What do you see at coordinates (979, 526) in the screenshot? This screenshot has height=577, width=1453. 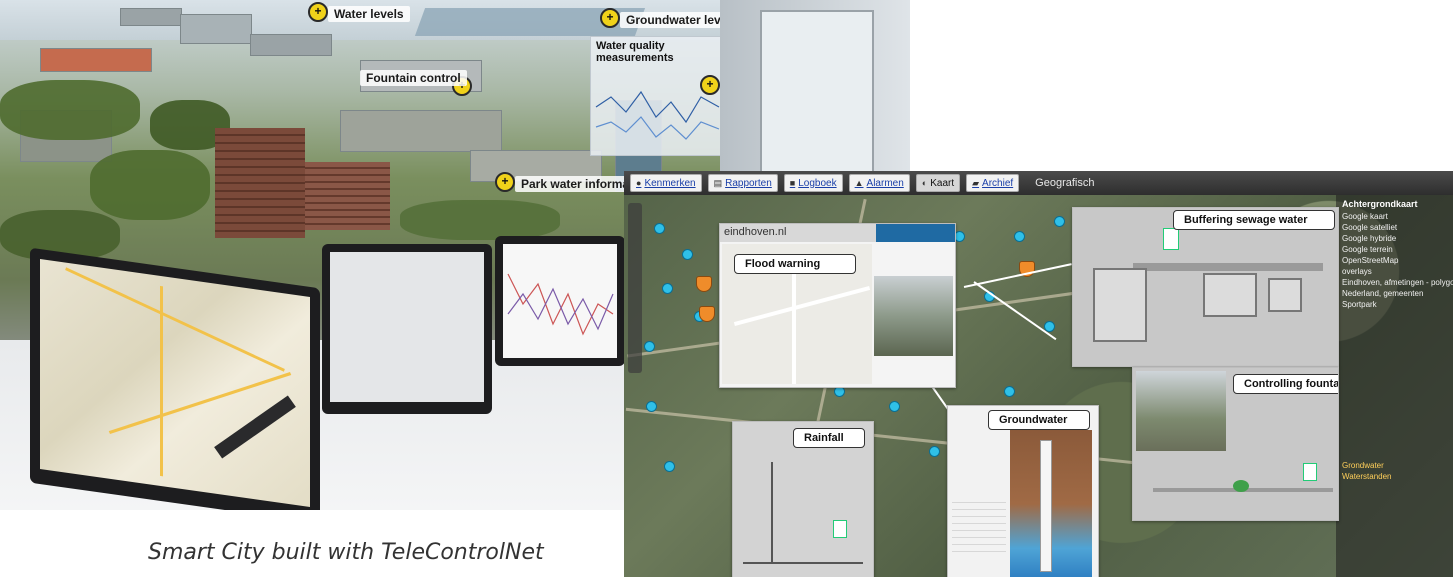 I see `measurement-list` at bounding box center [979, 526].